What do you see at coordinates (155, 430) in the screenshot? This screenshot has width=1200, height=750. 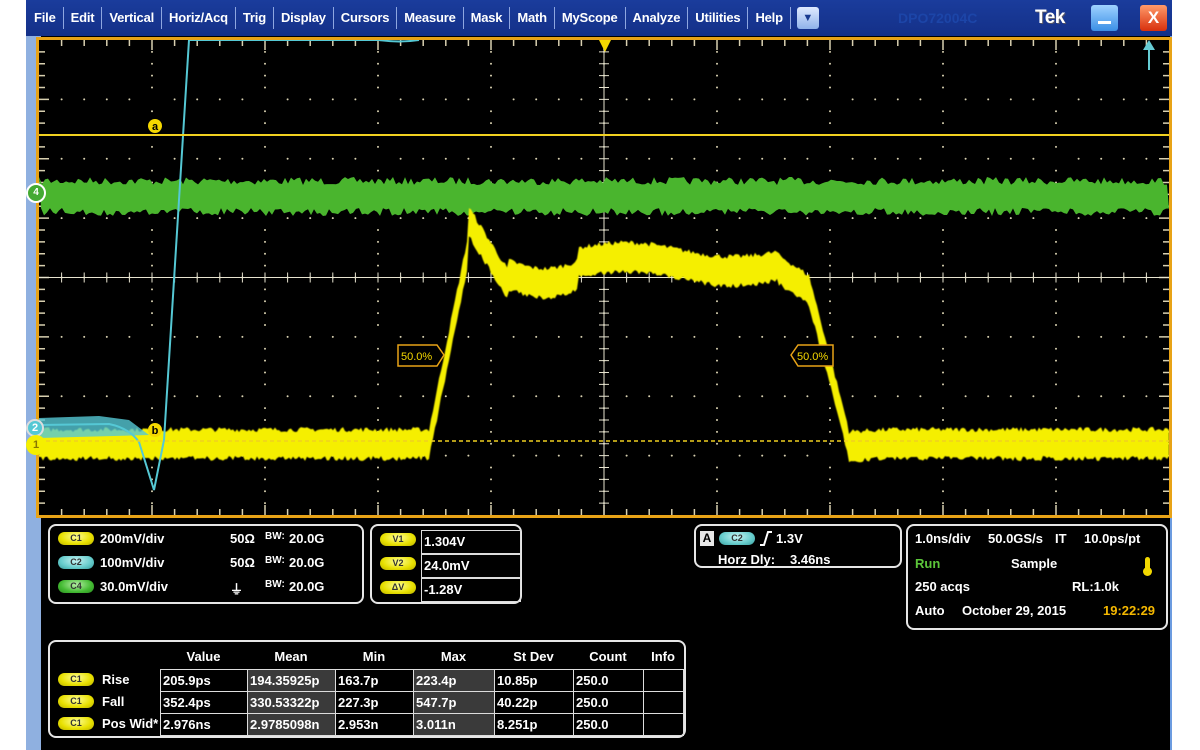 I see `cursor-b-marker: b` at bounding box center [155, 430].